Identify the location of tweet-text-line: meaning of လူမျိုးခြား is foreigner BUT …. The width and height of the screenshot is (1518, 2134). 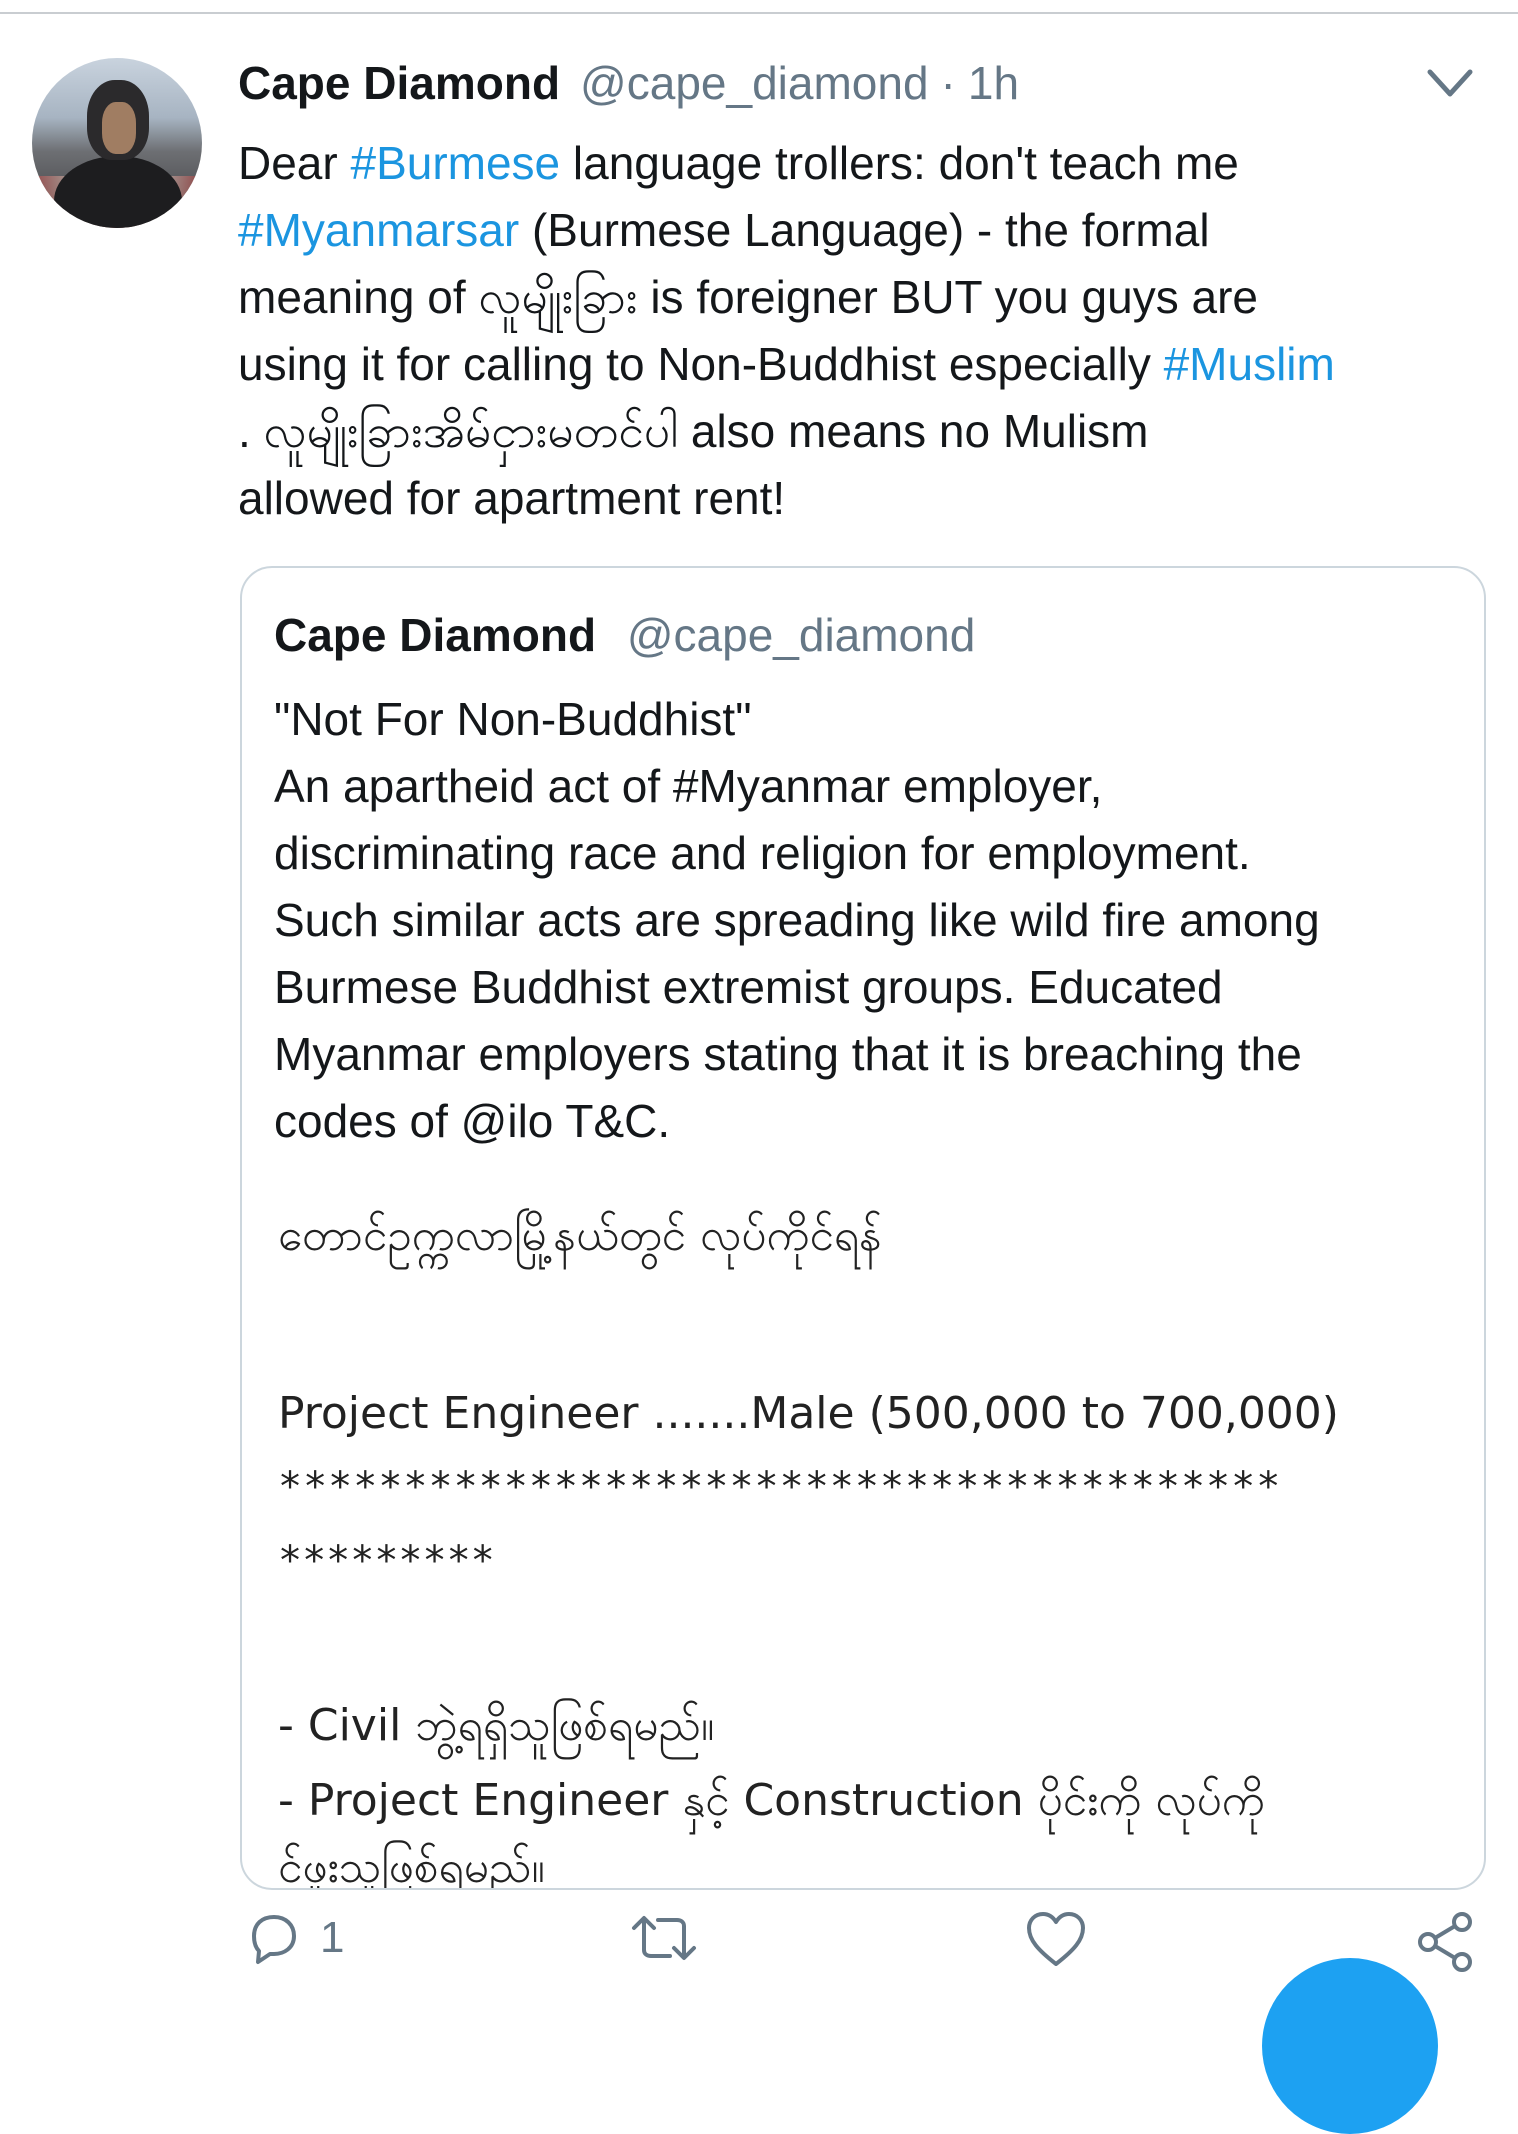
(868, 297).